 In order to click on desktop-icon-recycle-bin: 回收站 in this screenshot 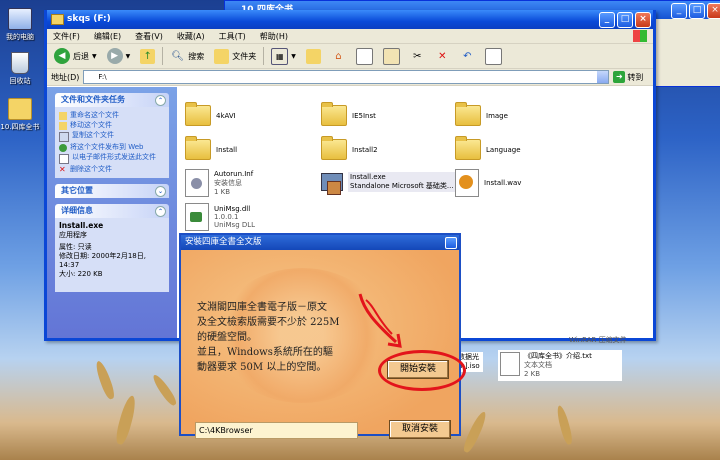, I will do `click(20, 69)`.